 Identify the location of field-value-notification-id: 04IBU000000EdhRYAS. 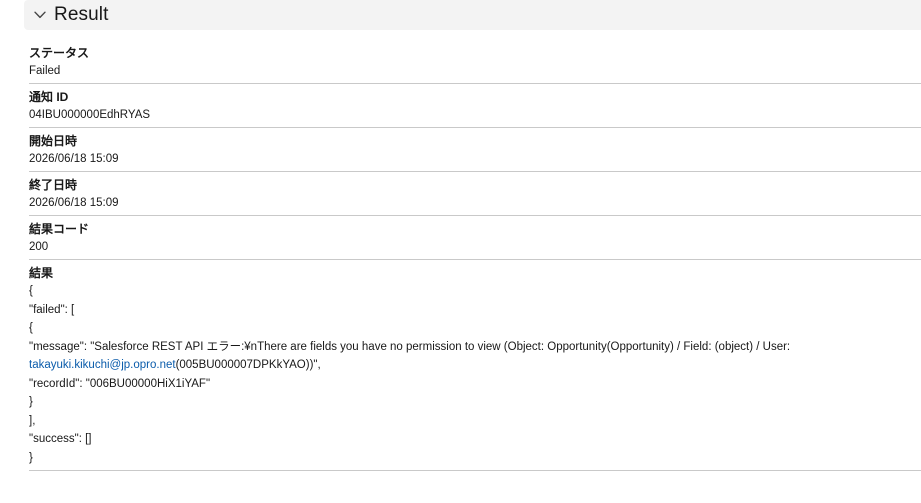
(90, 115).